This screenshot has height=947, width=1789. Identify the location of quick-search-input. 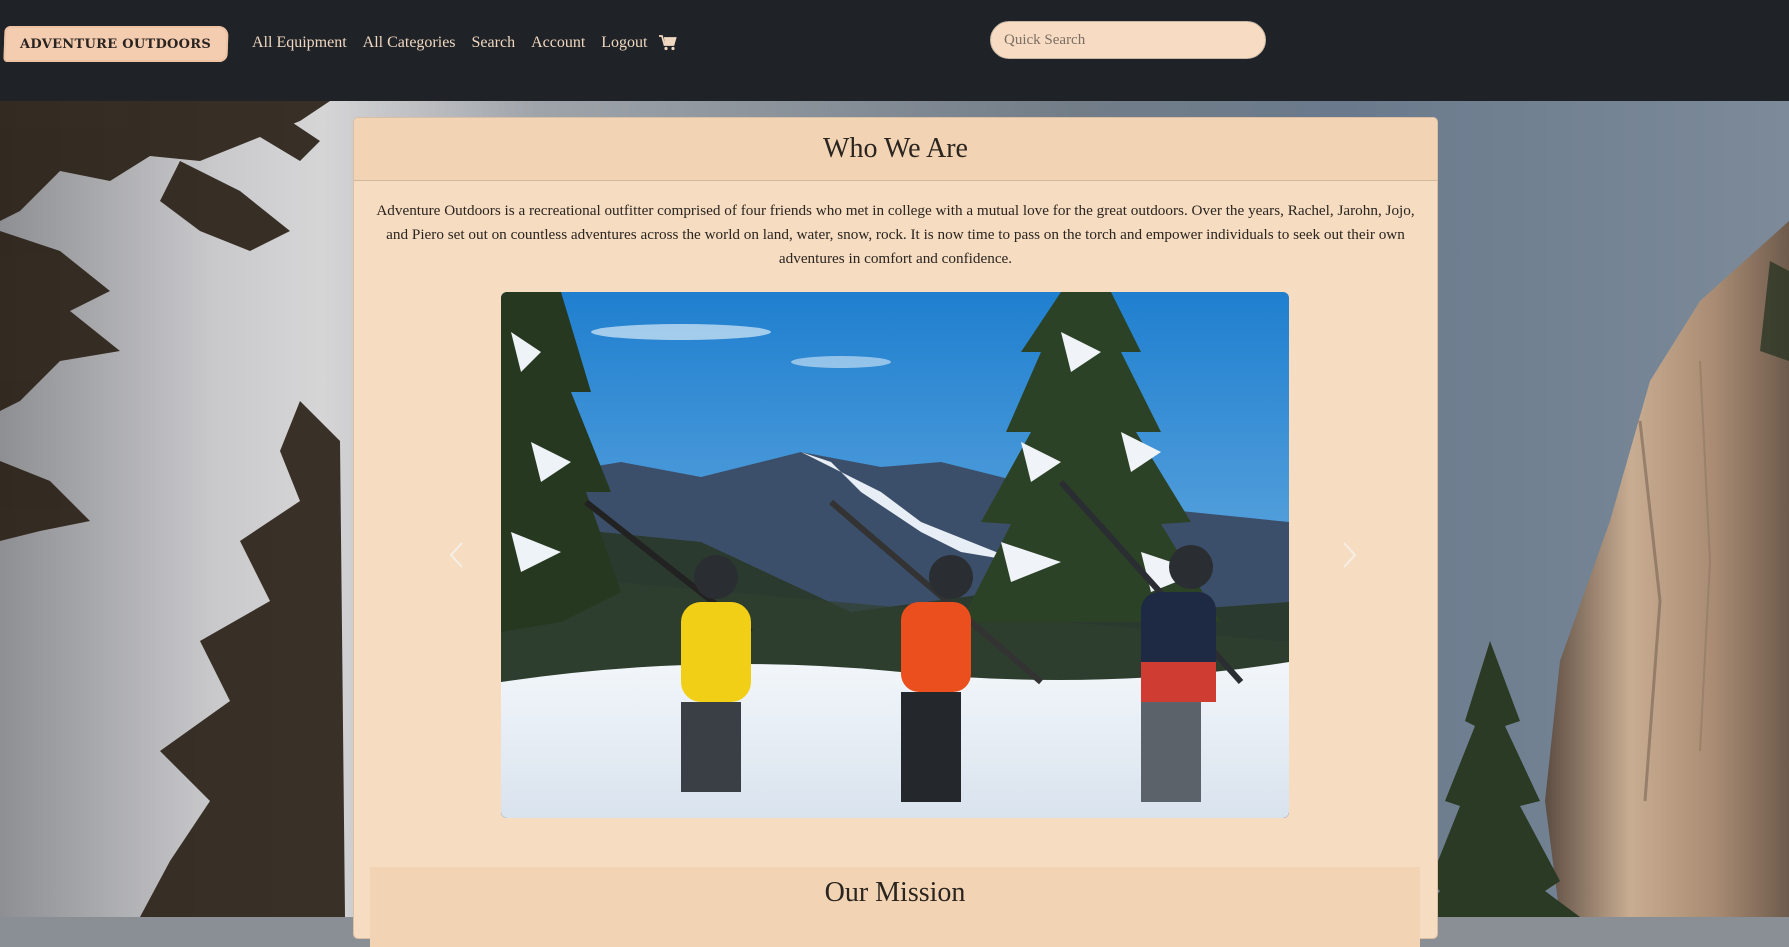
(1128, 40).